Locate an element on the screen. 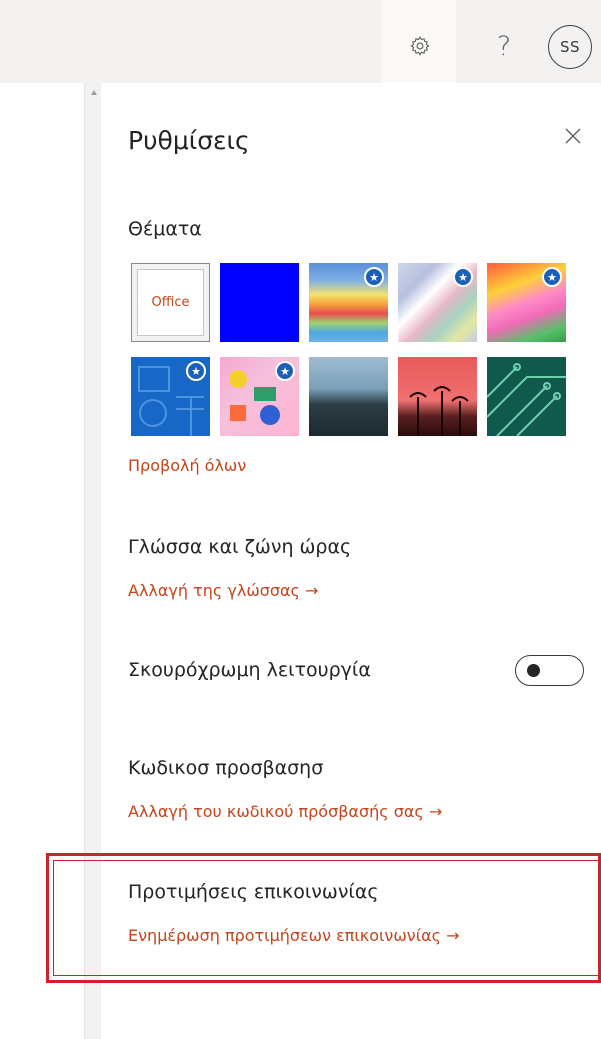 The height and width of the screenshot is (1039, 601). theme-office-label: Office is located at coordinates (170, 302).